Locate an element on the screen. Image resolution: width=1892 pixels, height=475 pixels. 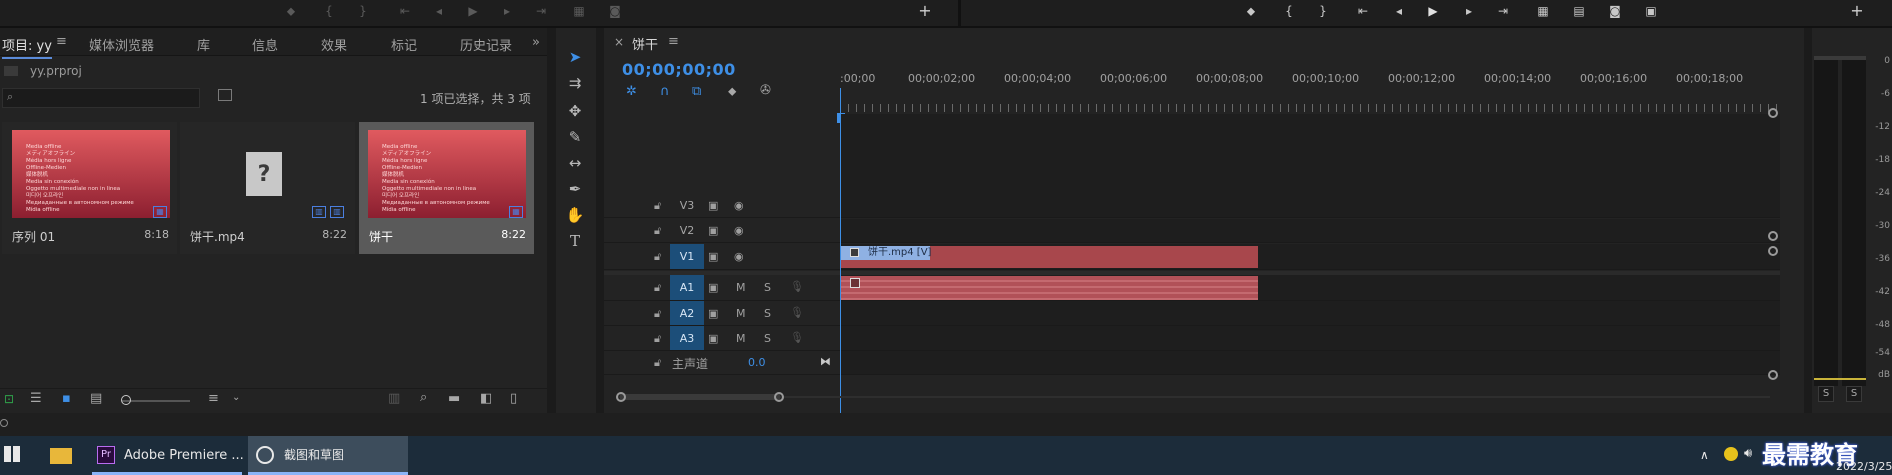
solo-left-button: S is located at coordinates (1826, 394).